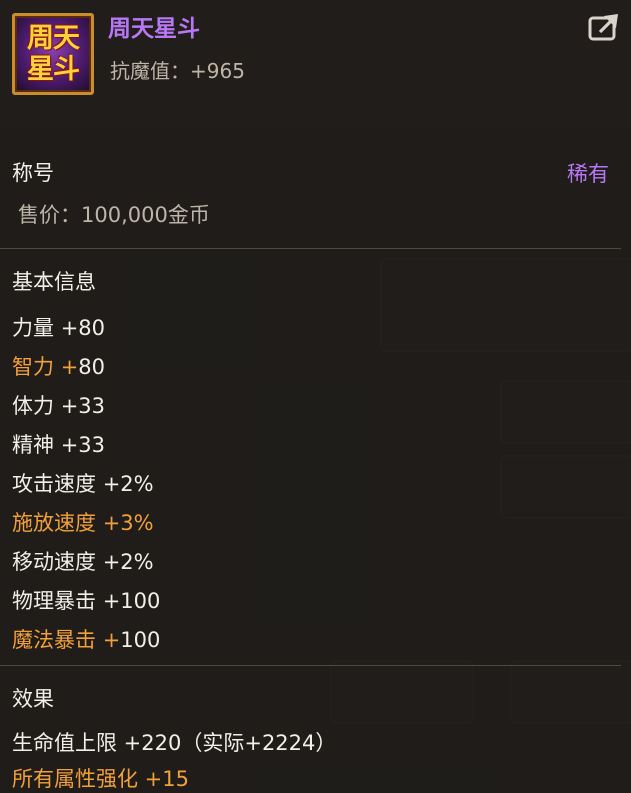  Describe the element at coordinates (53, 69) in the screenshot. I see `item-icon-text-bottom: 星斗` at that location.